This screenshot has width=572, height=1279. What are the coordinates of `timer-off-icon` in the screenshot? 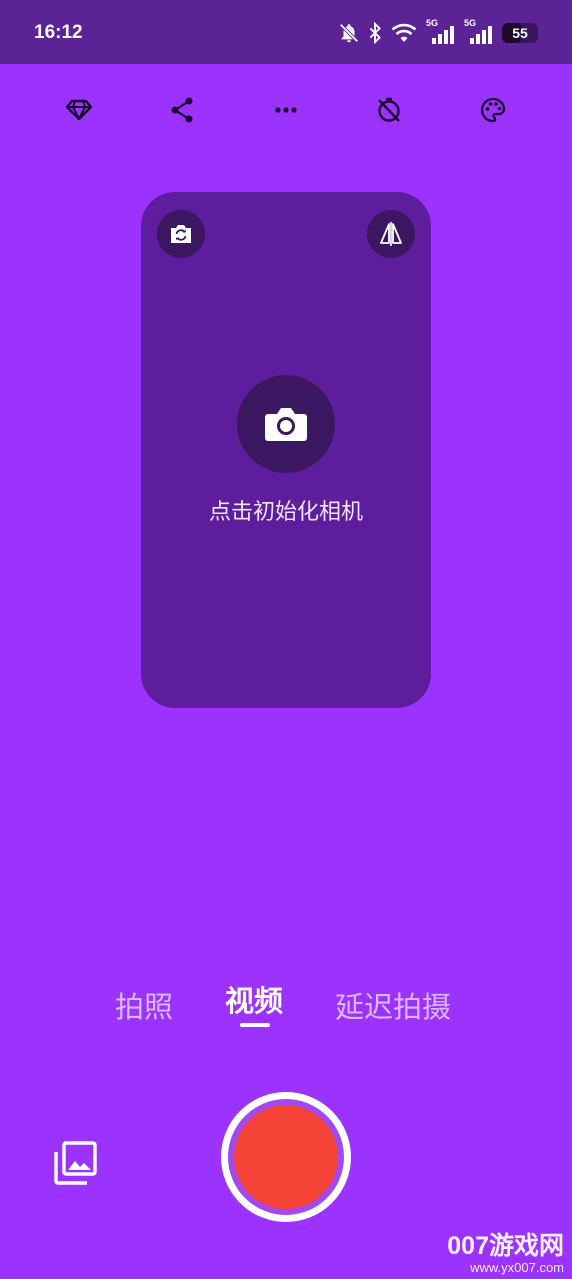 It's located at (389, 109).